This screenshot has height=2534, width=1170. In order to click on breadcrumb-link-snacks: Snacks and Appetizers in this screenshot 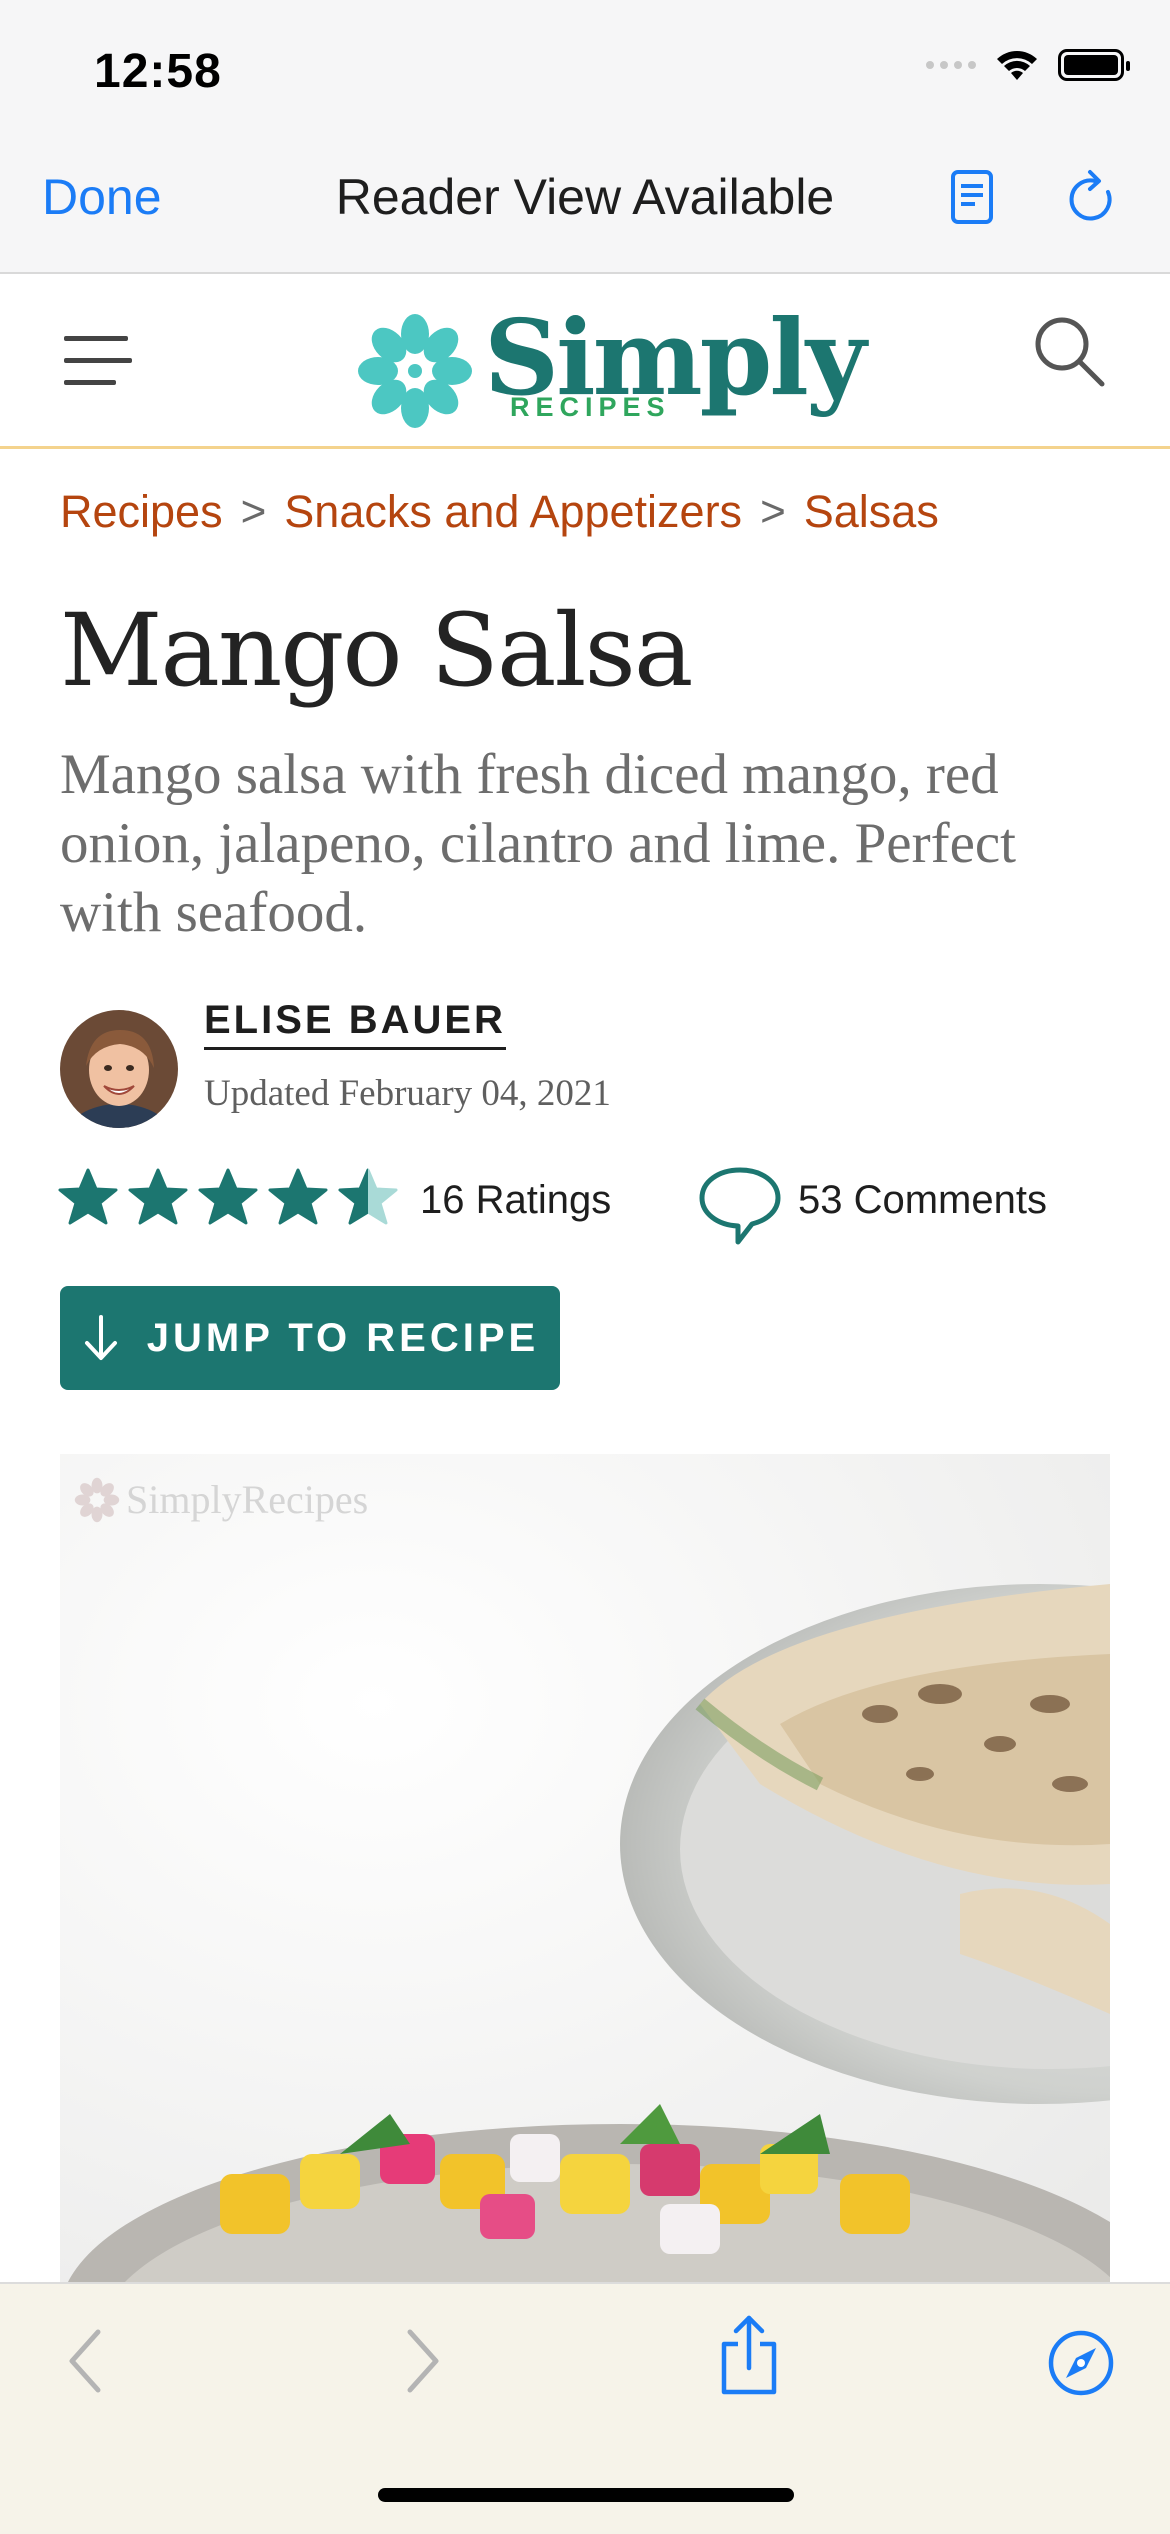, I will do `click(513, 512)`.